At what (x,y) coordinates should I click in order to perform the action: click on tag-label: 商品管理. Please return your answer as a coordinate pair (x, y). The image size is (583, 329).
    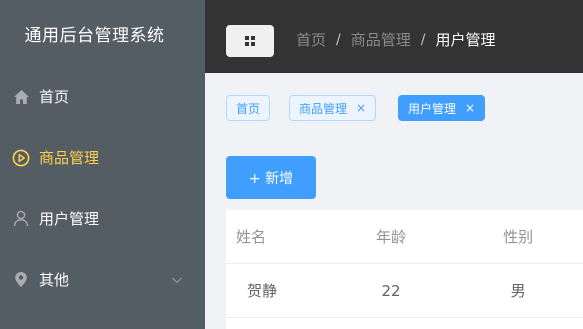
    Looking at the image, I should click on (323, 108).